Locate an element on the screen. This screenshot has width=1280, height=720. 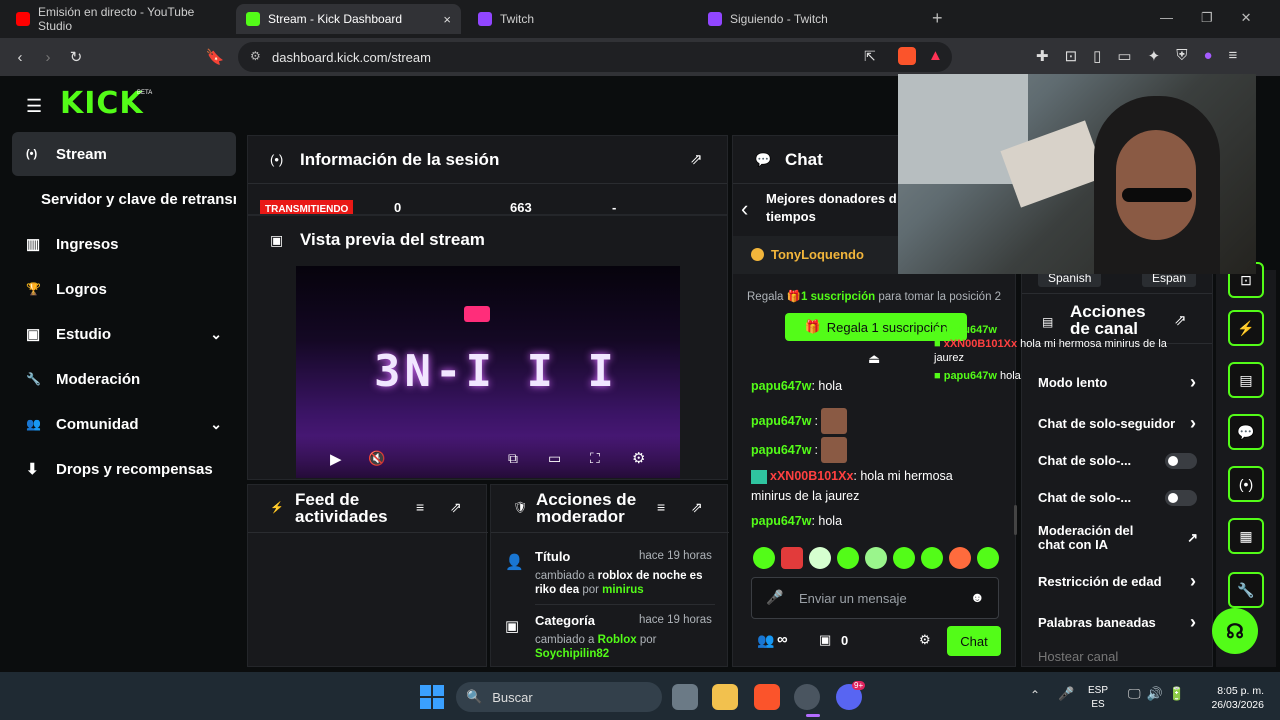
emote-bar is located at coordinates (876, 558).